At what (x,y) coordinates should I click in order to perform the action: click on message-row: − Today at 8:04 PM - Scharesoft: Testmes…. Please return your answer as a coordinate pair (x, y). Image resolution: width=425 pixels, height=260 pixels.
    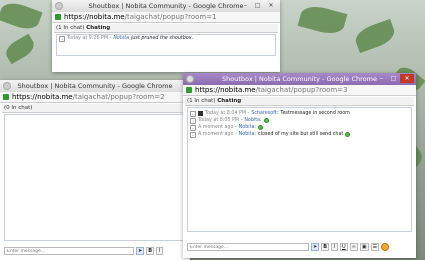
    Looking at the image, I should click on (299, 113).